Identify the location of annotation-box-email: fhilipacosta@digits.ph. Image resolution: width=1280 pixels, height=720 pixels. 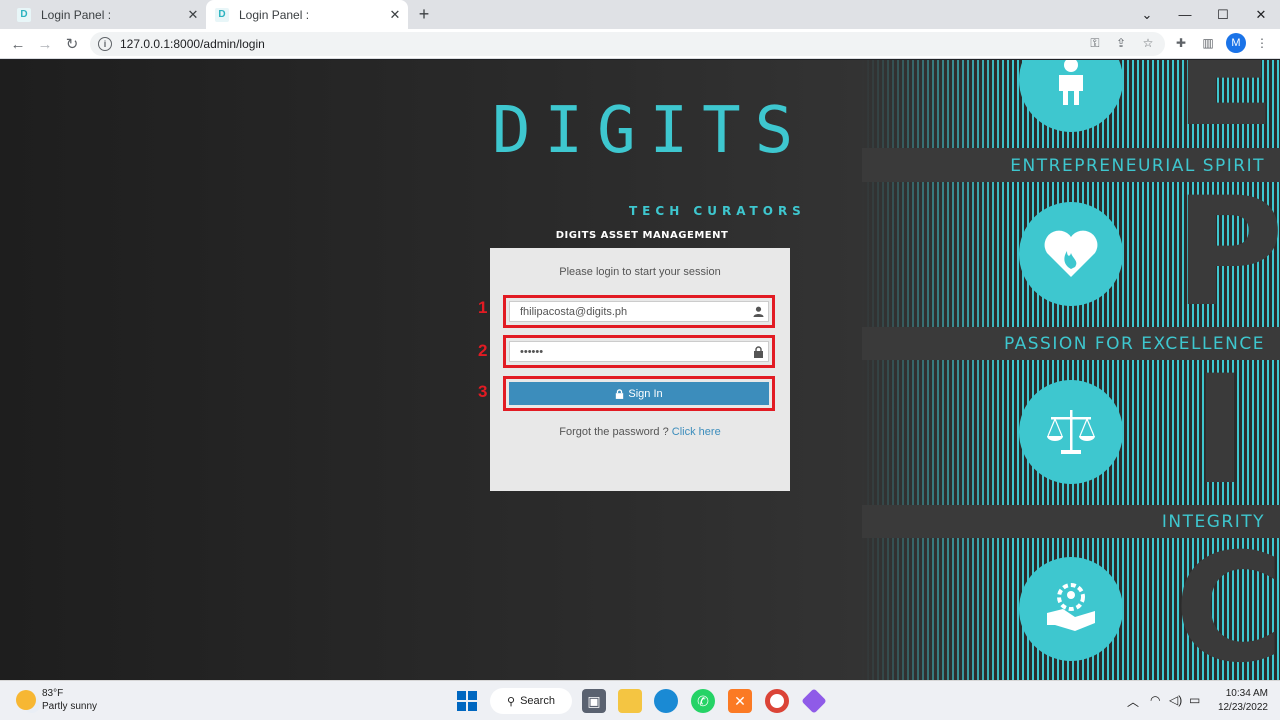
(639, 311).